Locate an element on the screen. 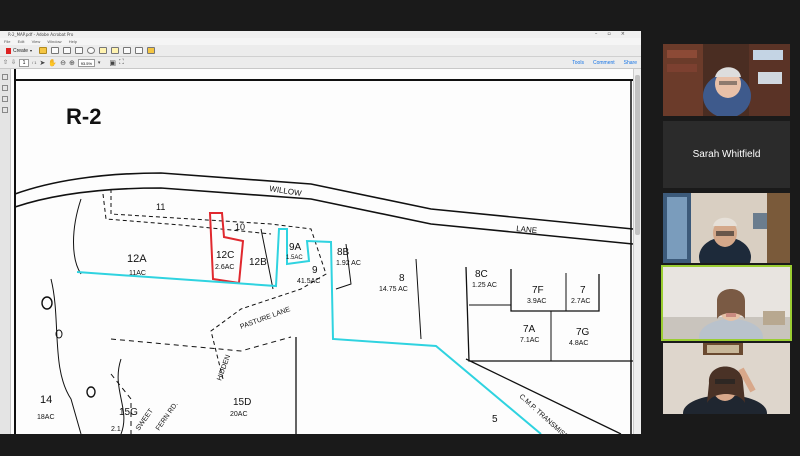  lot-area: 4.8AC is located at coordinates (578, 343).